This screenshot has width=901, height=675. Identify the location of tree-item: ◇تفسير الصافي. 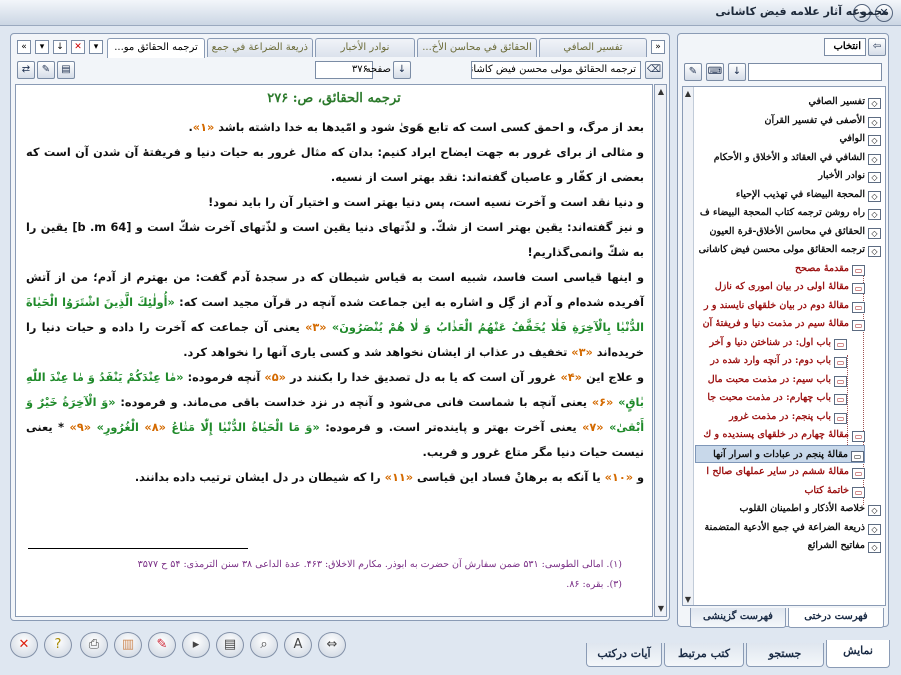
(788, 102).